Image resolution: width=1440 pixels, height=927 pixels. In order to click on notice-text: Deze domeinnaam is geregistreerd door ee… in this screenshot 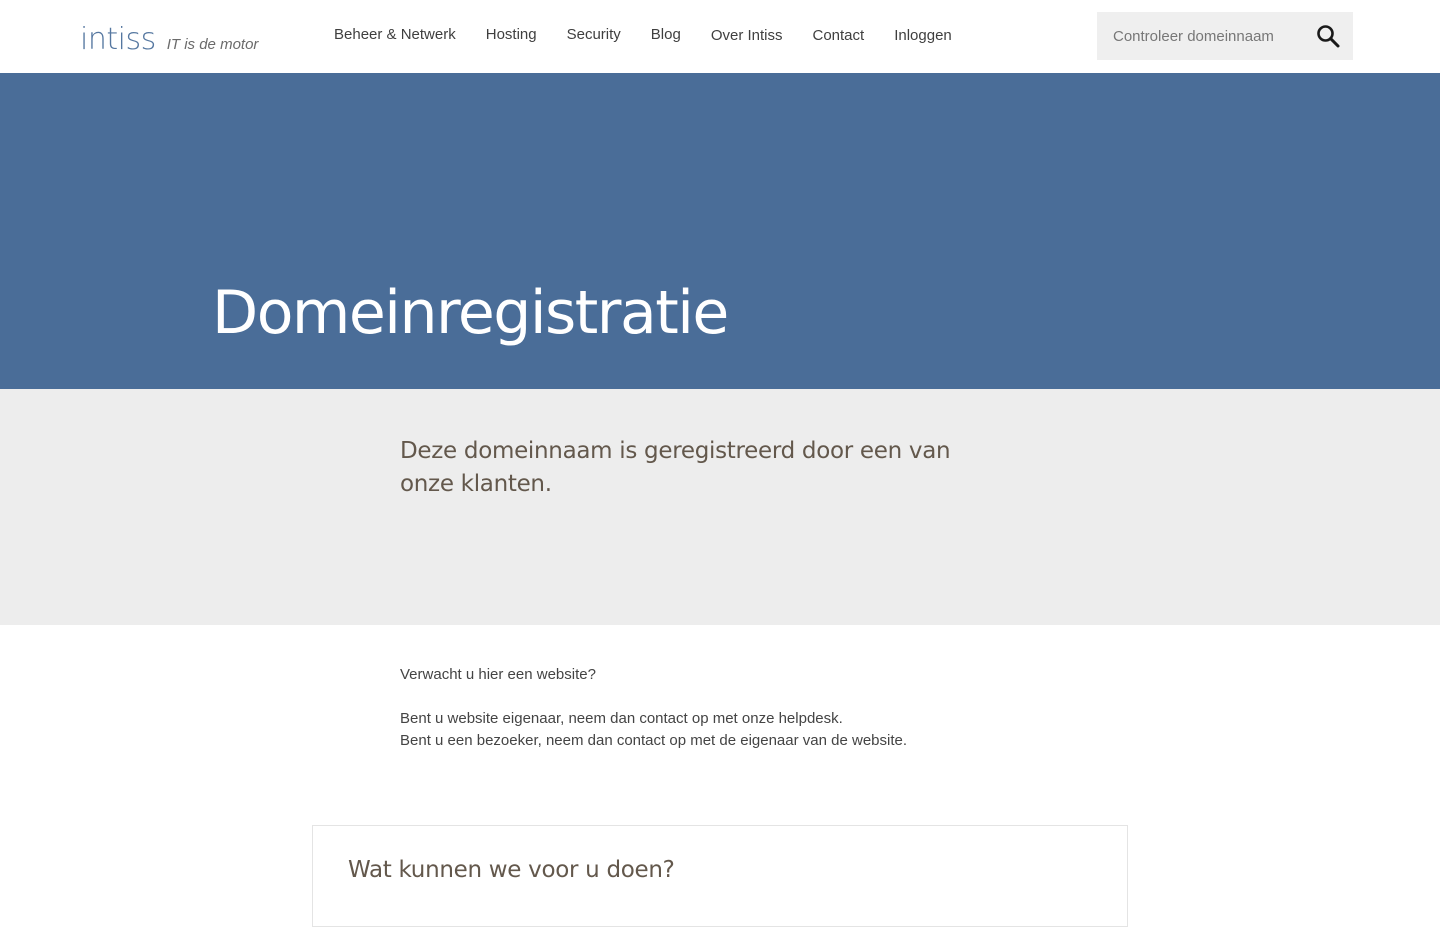, I will do `click(675, 467)`.